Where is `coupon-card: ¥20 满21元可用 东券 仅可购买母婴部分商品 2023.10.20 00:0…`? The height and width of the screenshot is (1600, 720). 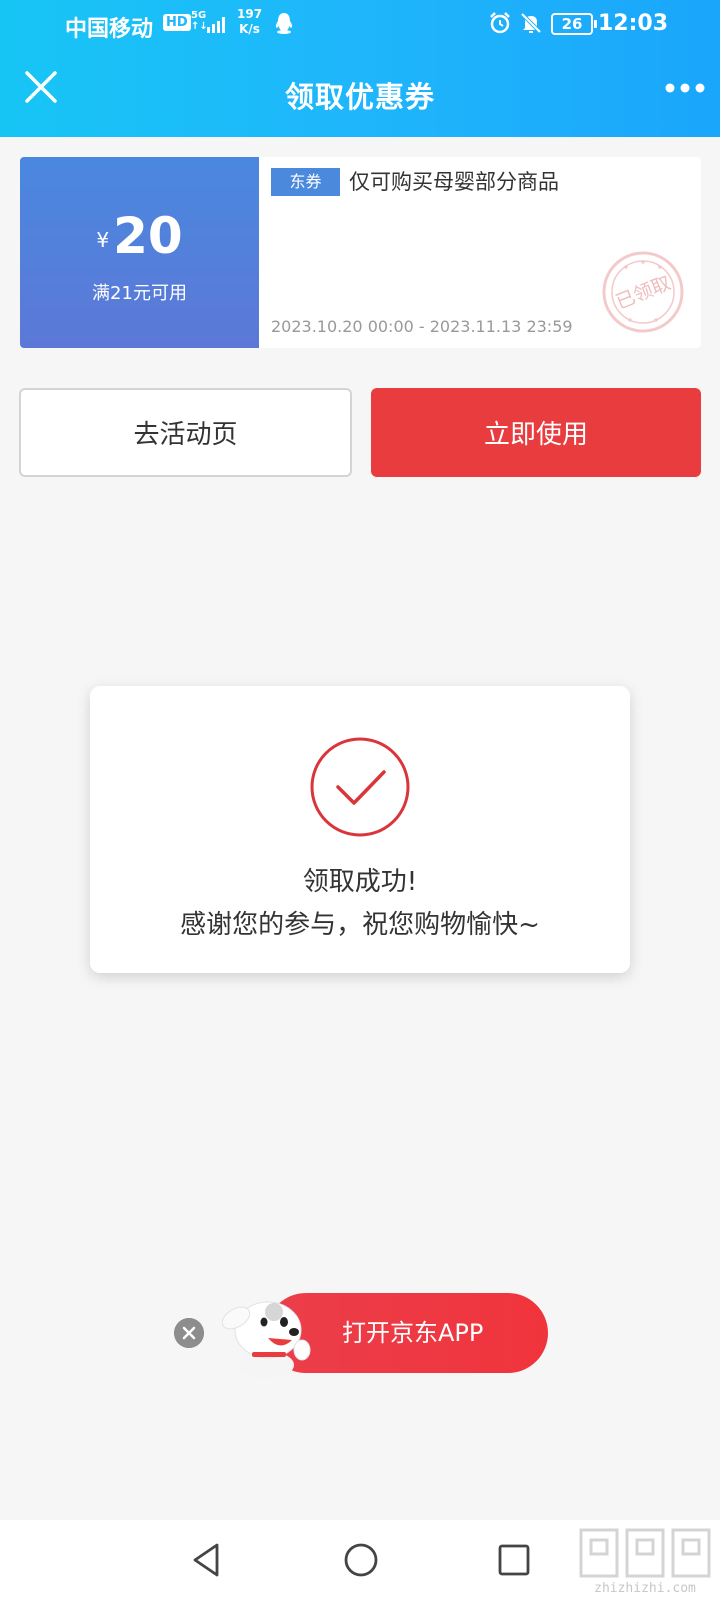
coupon-card: ¥20 满21元可用 东券 仅可购买母婴部分商品 2023.10.20 00:0… is located at coordinates (360, 252).